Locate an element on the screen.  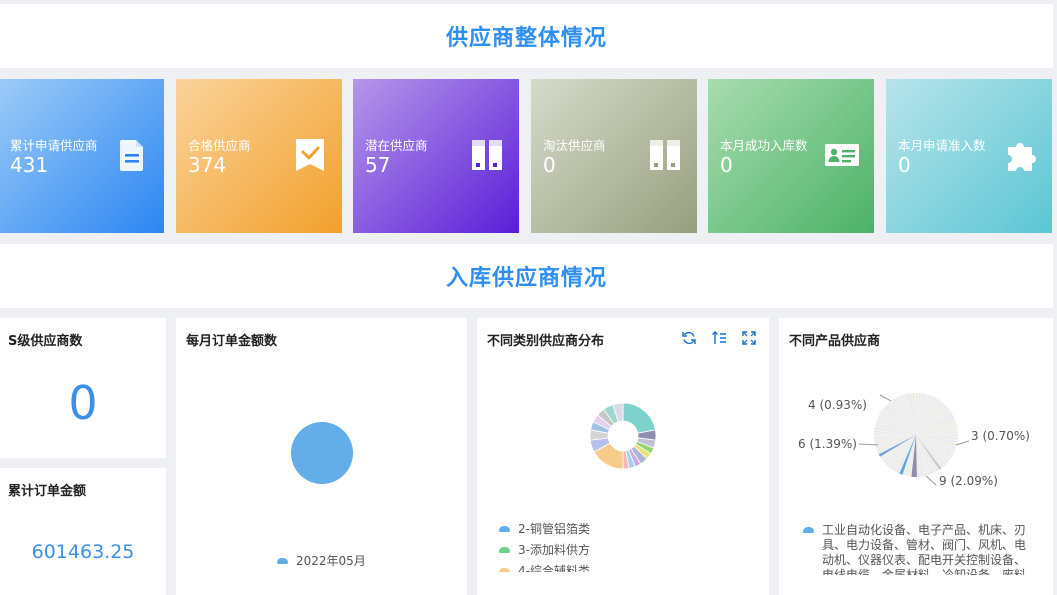
stat-label: 淘汰供应商 is located at coordinates (574, 145).